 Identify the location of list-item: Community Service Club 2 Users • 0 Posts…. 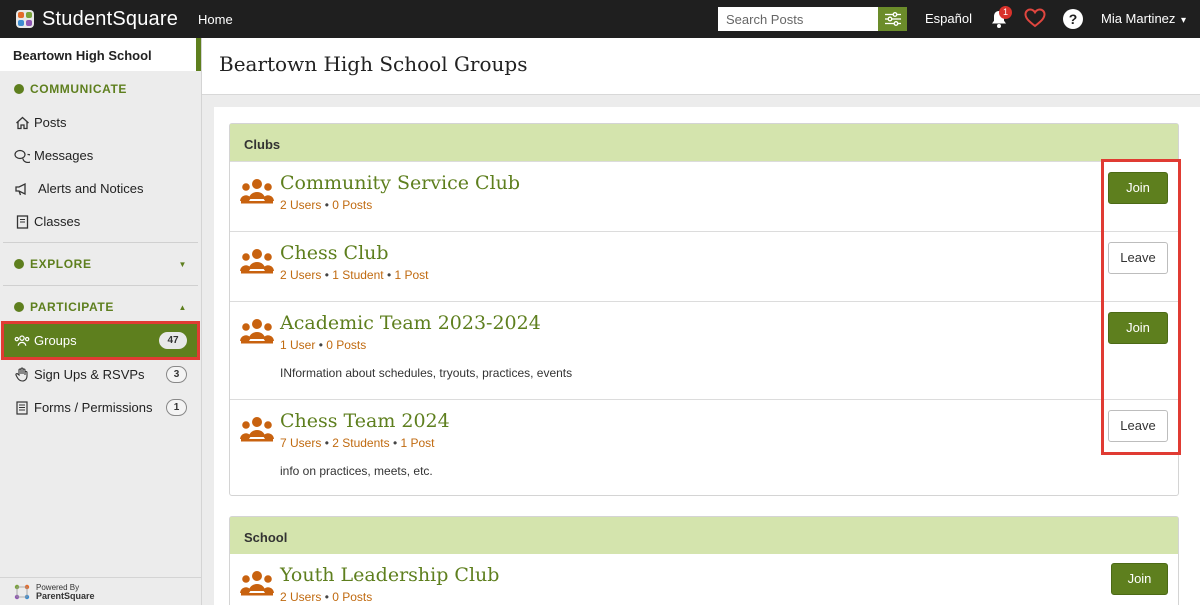
(704, 196).